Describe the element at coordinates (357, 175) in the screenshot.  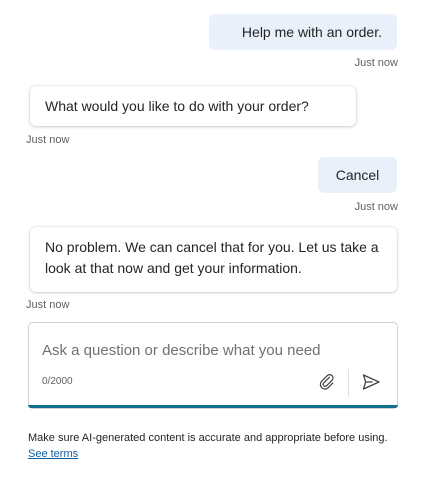
I see `user-message: Cancel` at that location.